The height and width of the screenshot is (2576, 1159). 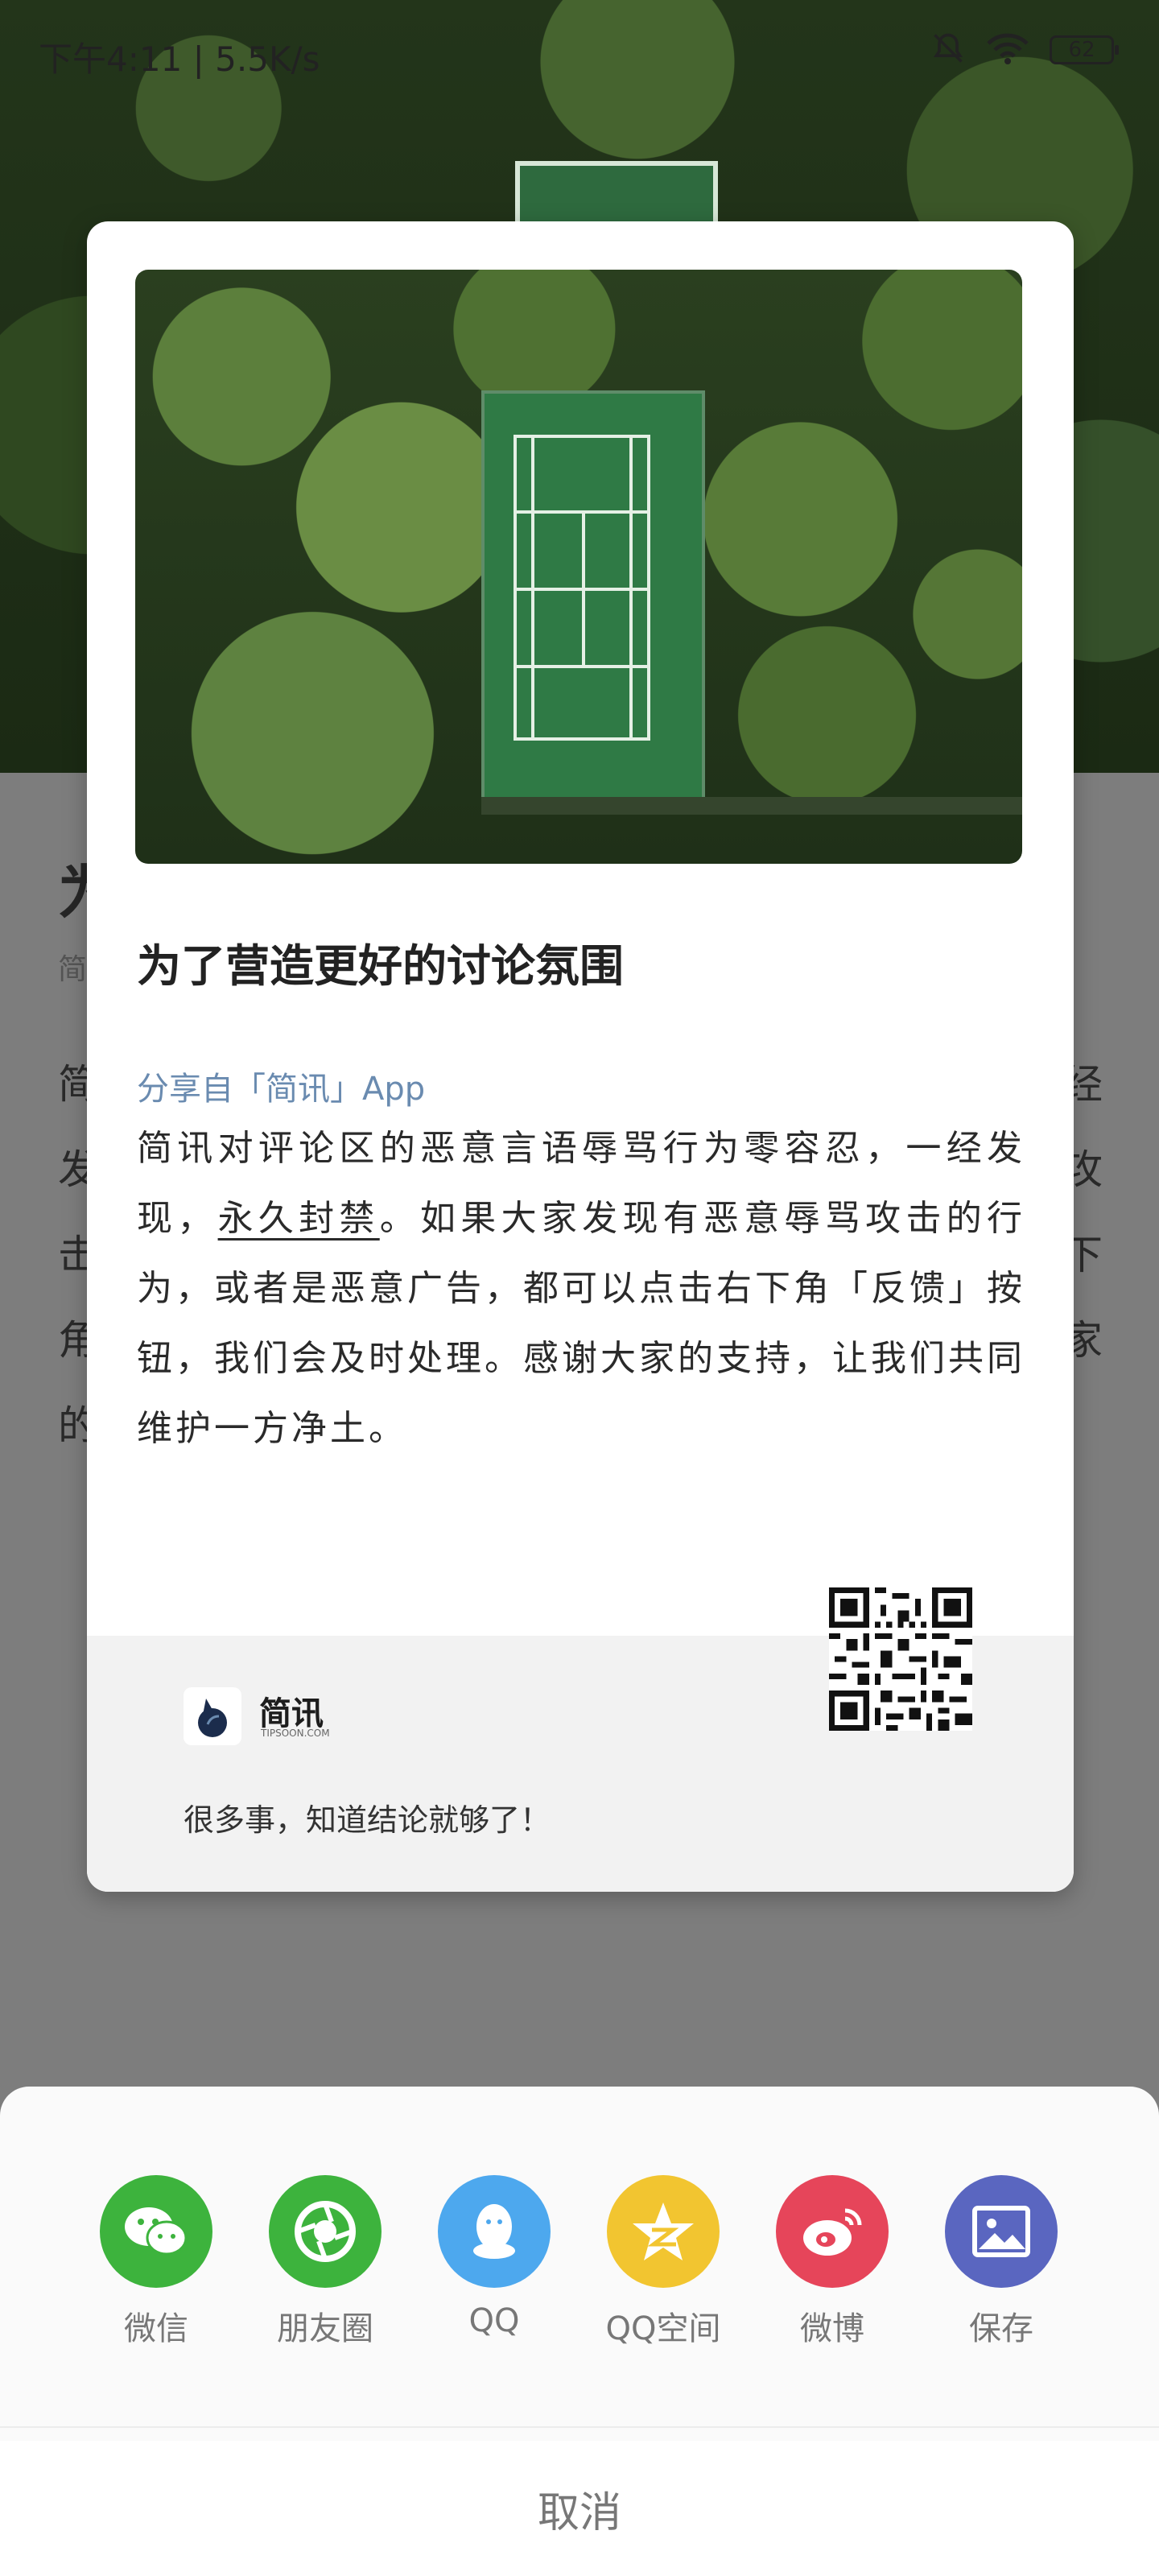 What do you see at coordinates (663, 2231) in the screenshot?
I see `qzone-icon` at bounding box center [663, 2231].